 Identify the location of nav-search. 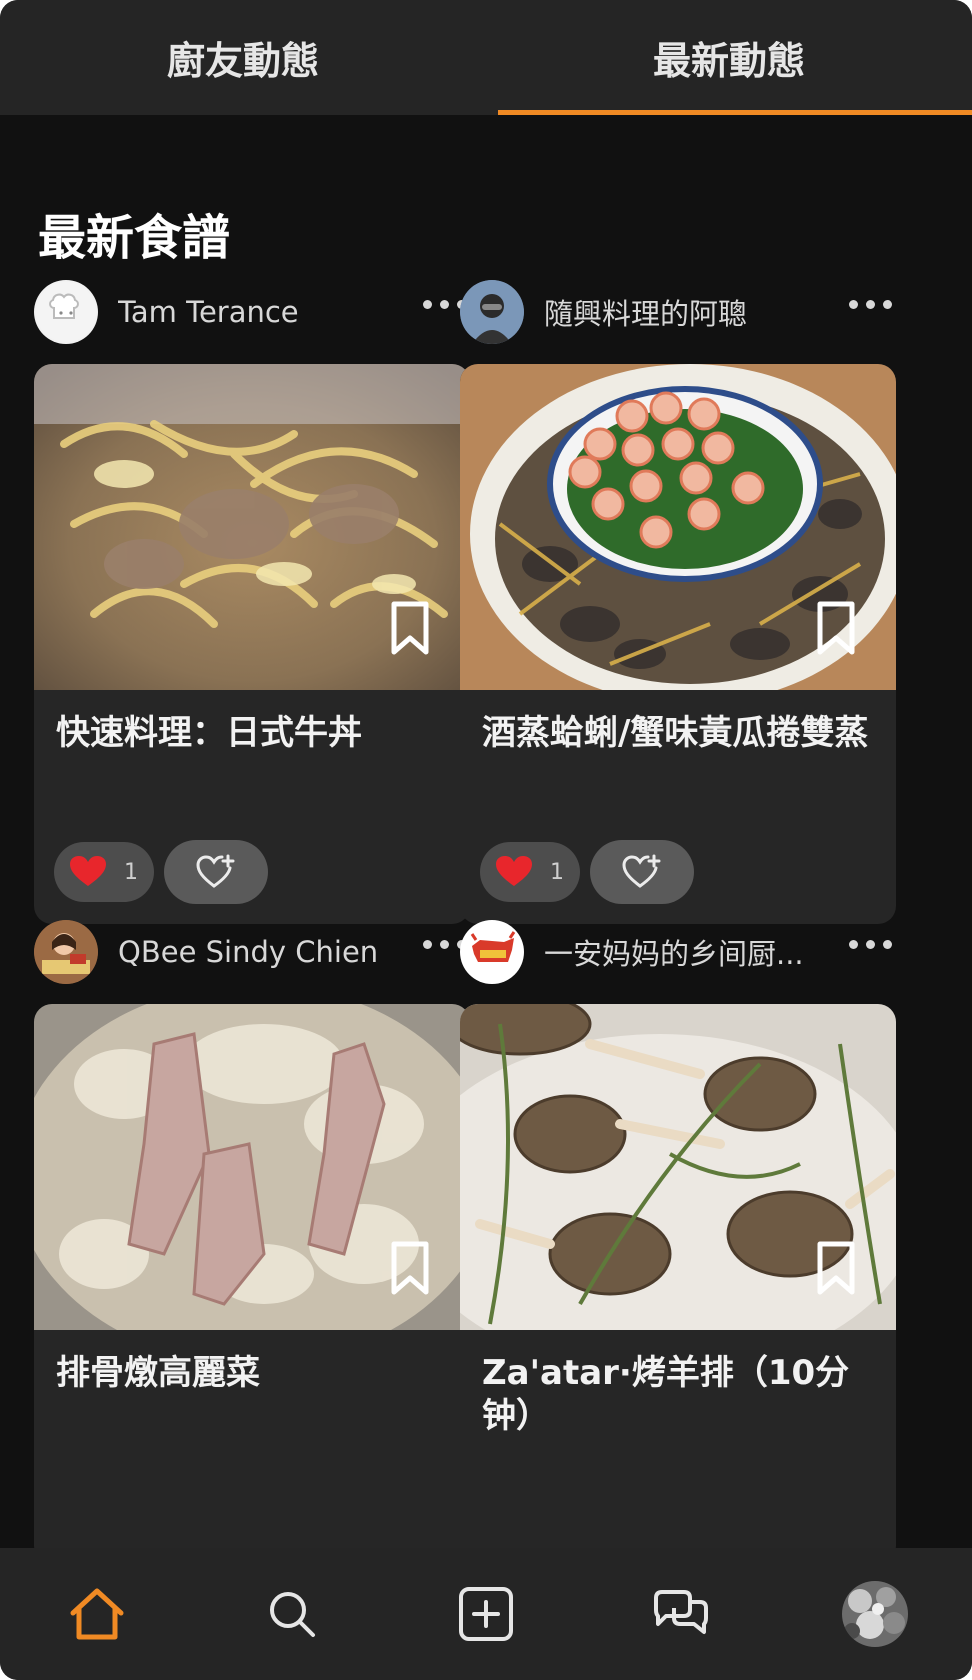
(292, 1614).